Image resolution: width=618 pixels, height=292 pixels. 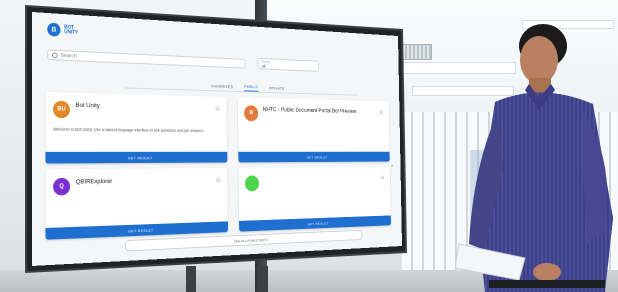 What do you see at coordinates (62, 186) in the screenshot?
I see `bot-avatar: Q` at bounding box center [62, 186].